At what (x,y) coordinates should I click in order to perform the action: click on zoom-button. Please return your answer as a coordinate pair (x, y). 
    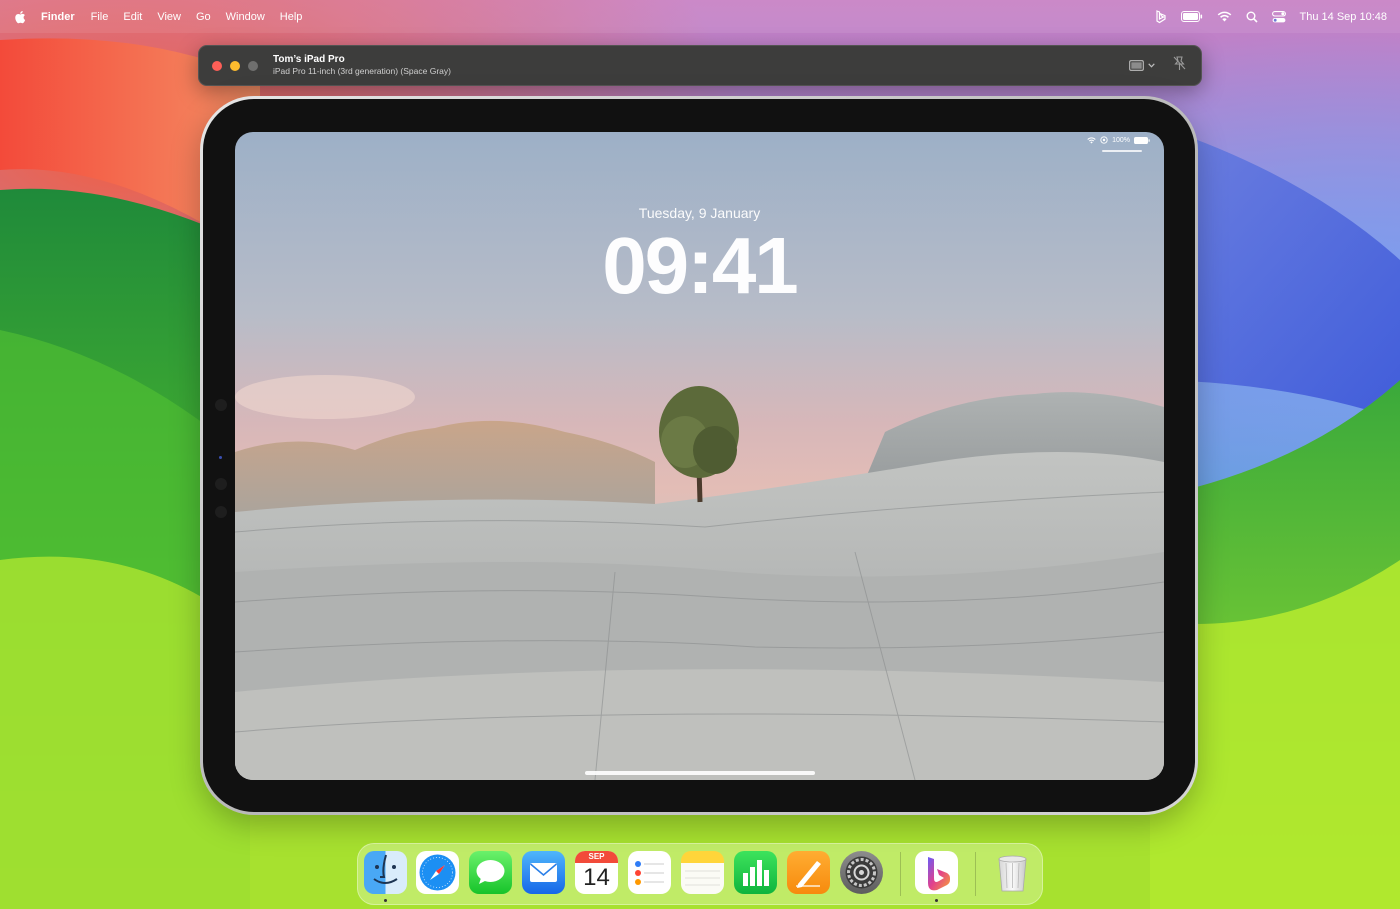
    Looking at the image, I should click on (253, 65).